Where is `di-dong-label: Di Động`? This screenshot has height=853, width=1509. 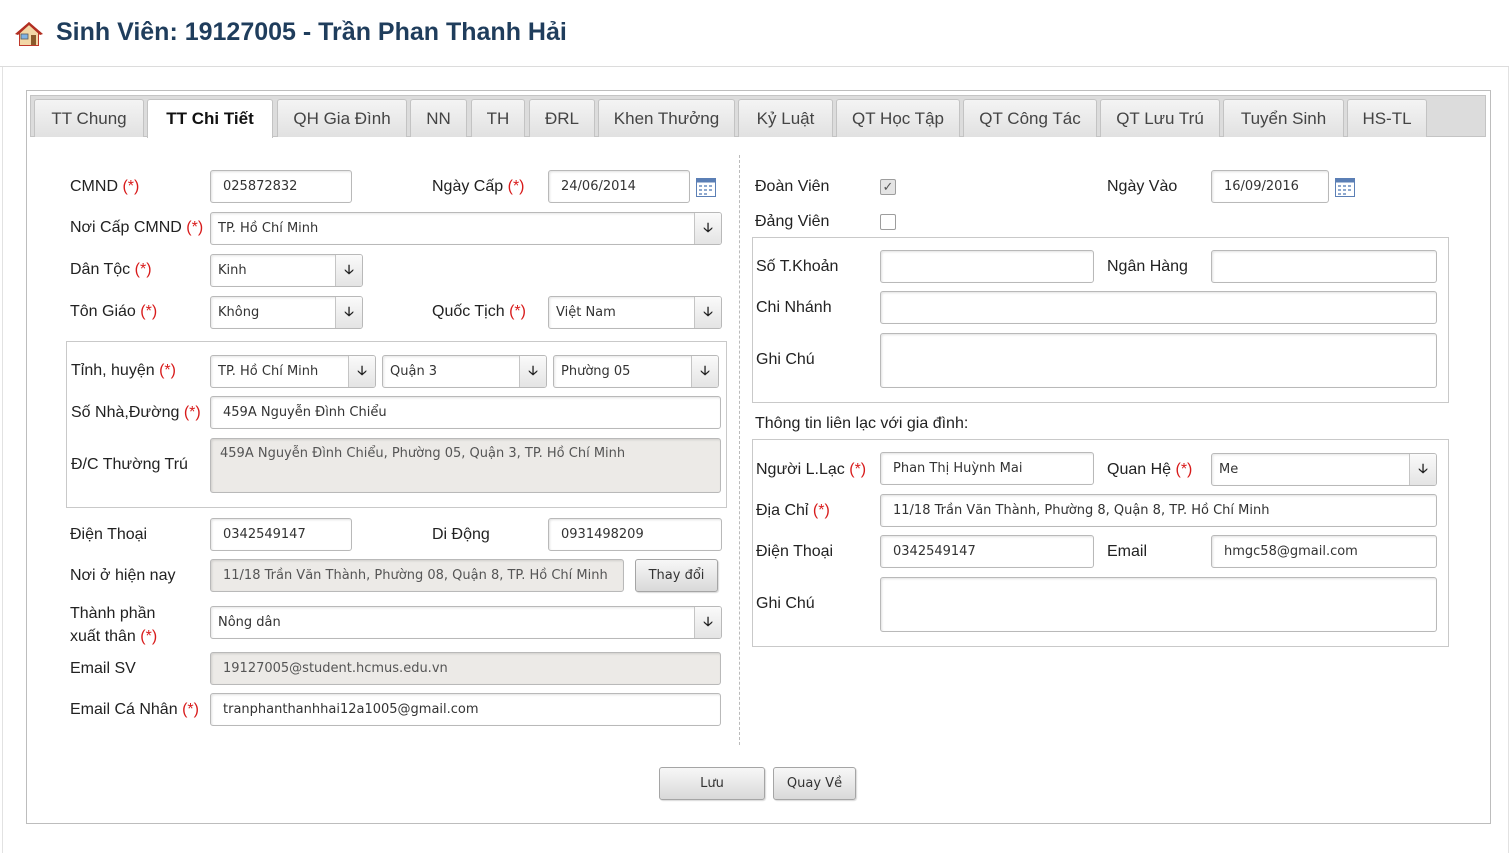
di-dong-label: Di Động is located at coordinates (461, 534).